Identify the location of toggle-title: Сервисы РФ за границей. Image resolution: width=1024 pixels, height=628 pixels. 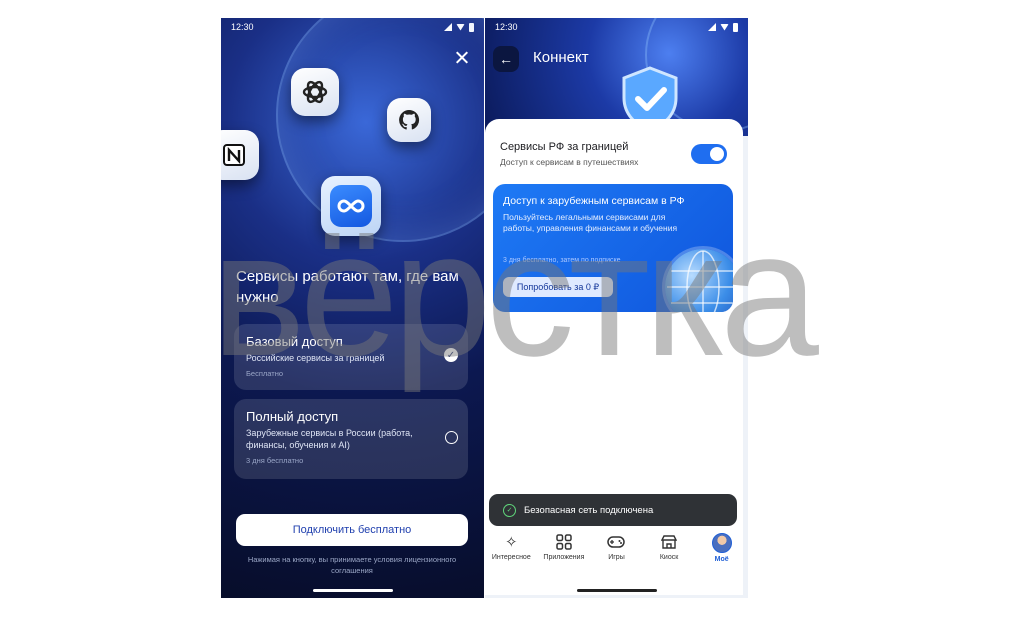
(564, 147).